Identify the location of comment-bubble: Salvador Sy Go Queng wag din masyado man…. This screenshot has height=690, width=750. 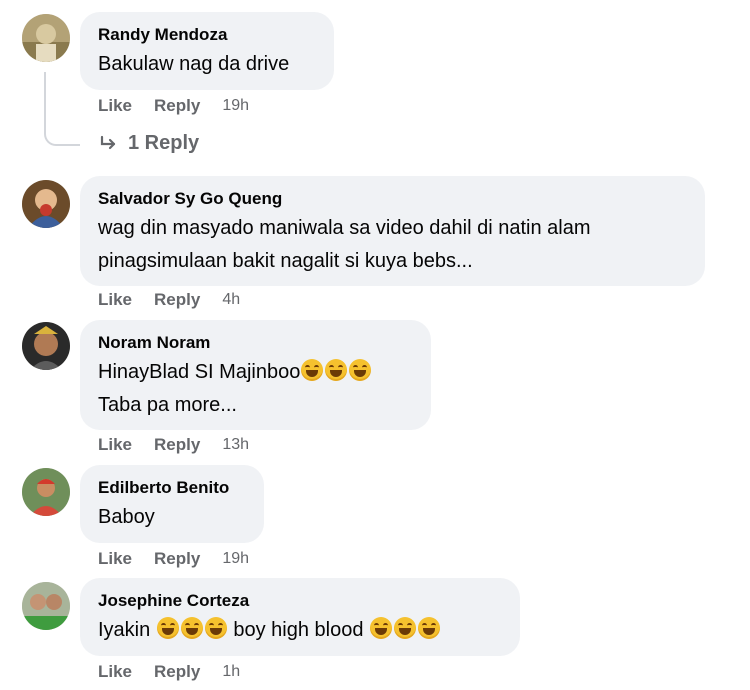
(392, 231).